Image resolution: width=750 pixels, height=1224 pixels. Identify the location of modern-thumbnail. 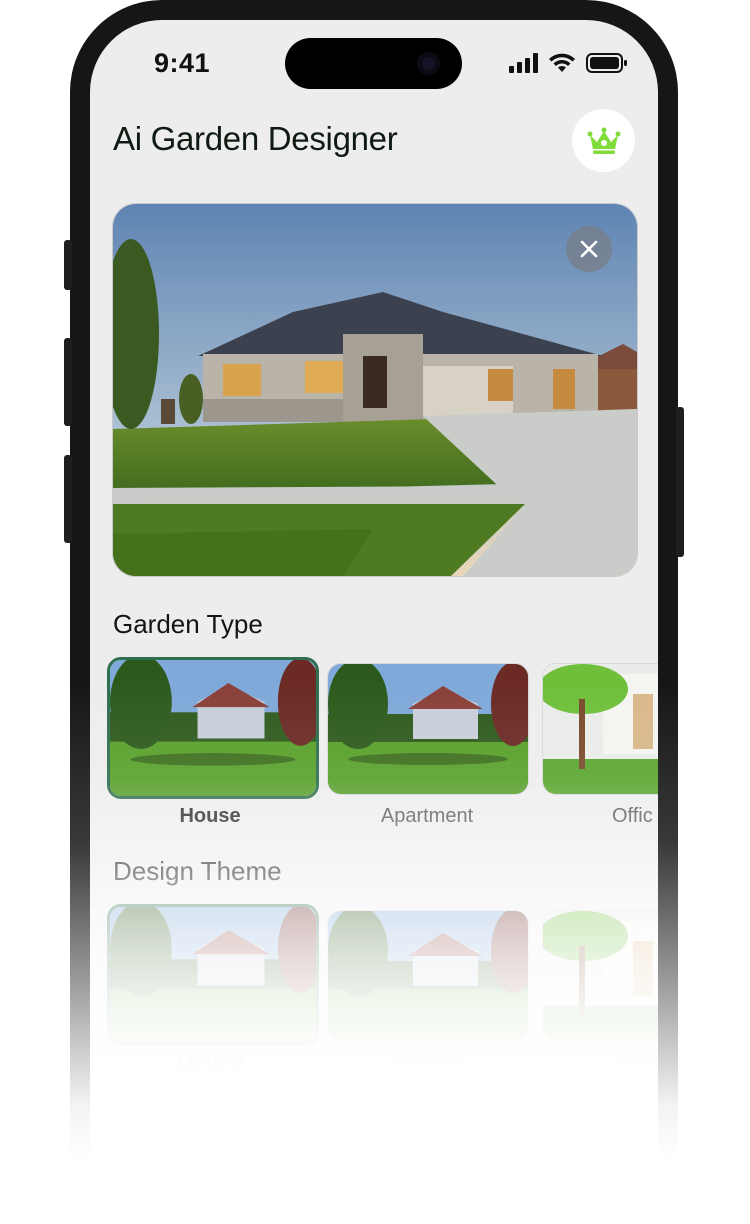
(428, 976).